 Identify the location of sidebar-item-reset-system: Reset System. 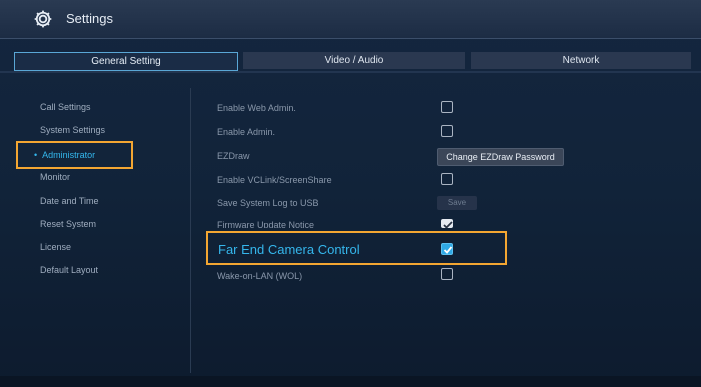
(68, 224).